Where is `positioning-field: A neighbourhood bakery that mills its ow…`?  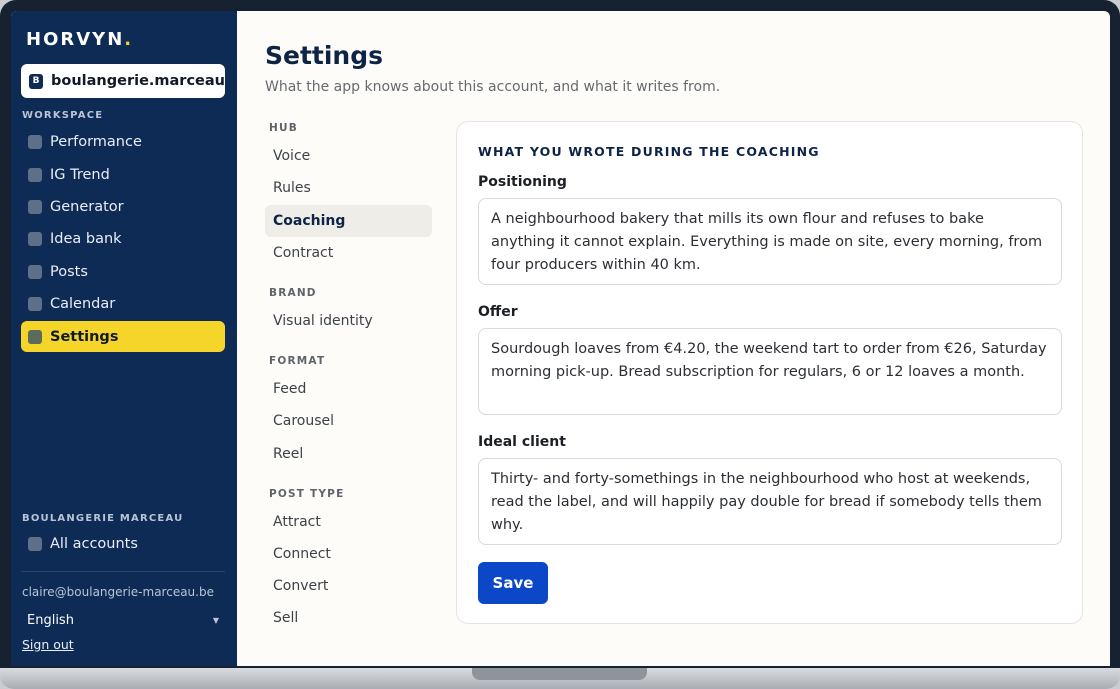
positioning-field: A neighbourhood bakery that mills its ow… is located at coordinates (770, 241).